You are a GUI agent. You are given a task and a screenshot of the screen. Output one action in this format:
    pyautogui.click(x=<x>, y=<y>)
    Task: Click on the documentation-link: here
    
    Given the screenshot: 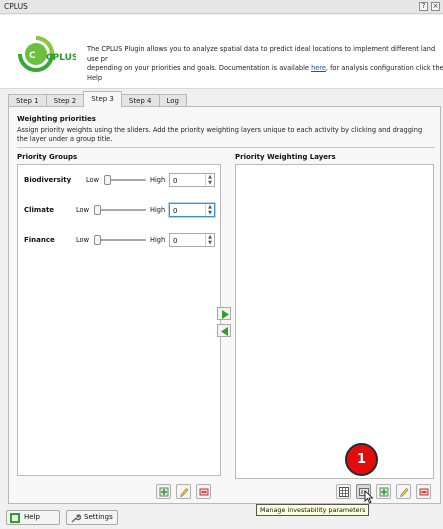 What is the action you would take?
    pyautogui.click(x=318, y=68)
    